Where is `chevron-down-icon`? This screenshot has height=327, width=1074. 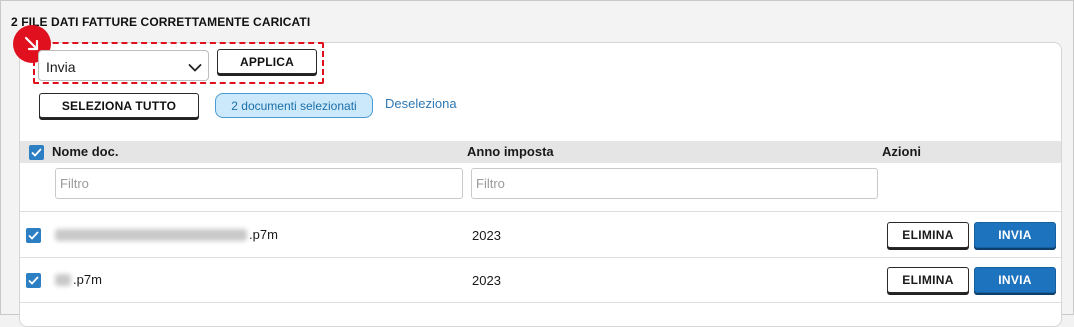 chevron-down-icon is located at coordinates (195, 68).